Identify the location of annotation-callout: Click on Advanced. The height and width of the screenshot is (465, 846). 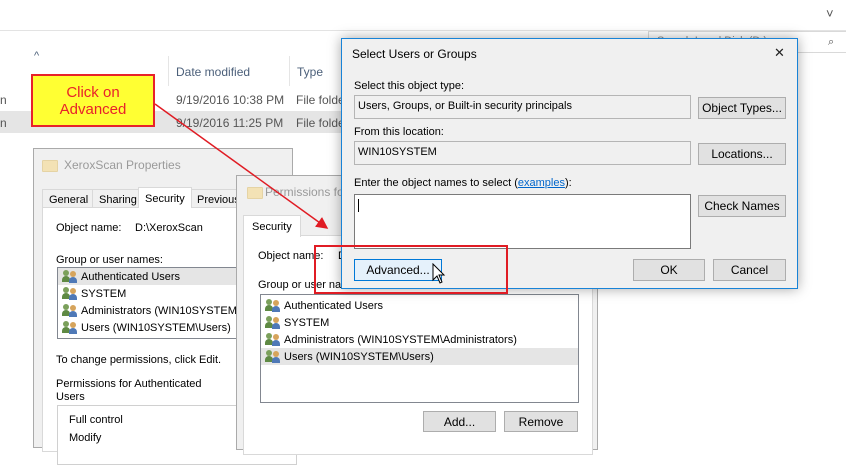
(93, 100).